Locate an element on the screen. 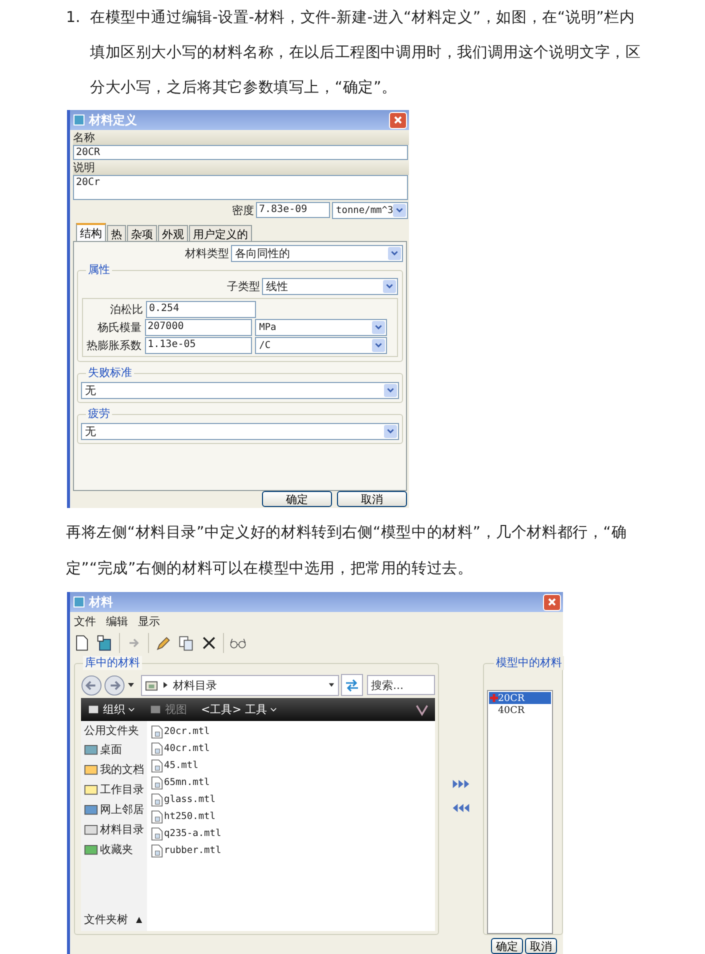 This screenshot has width=705, height=954. field-label: 热膨胀系数 is located at coordinates (114, 345).